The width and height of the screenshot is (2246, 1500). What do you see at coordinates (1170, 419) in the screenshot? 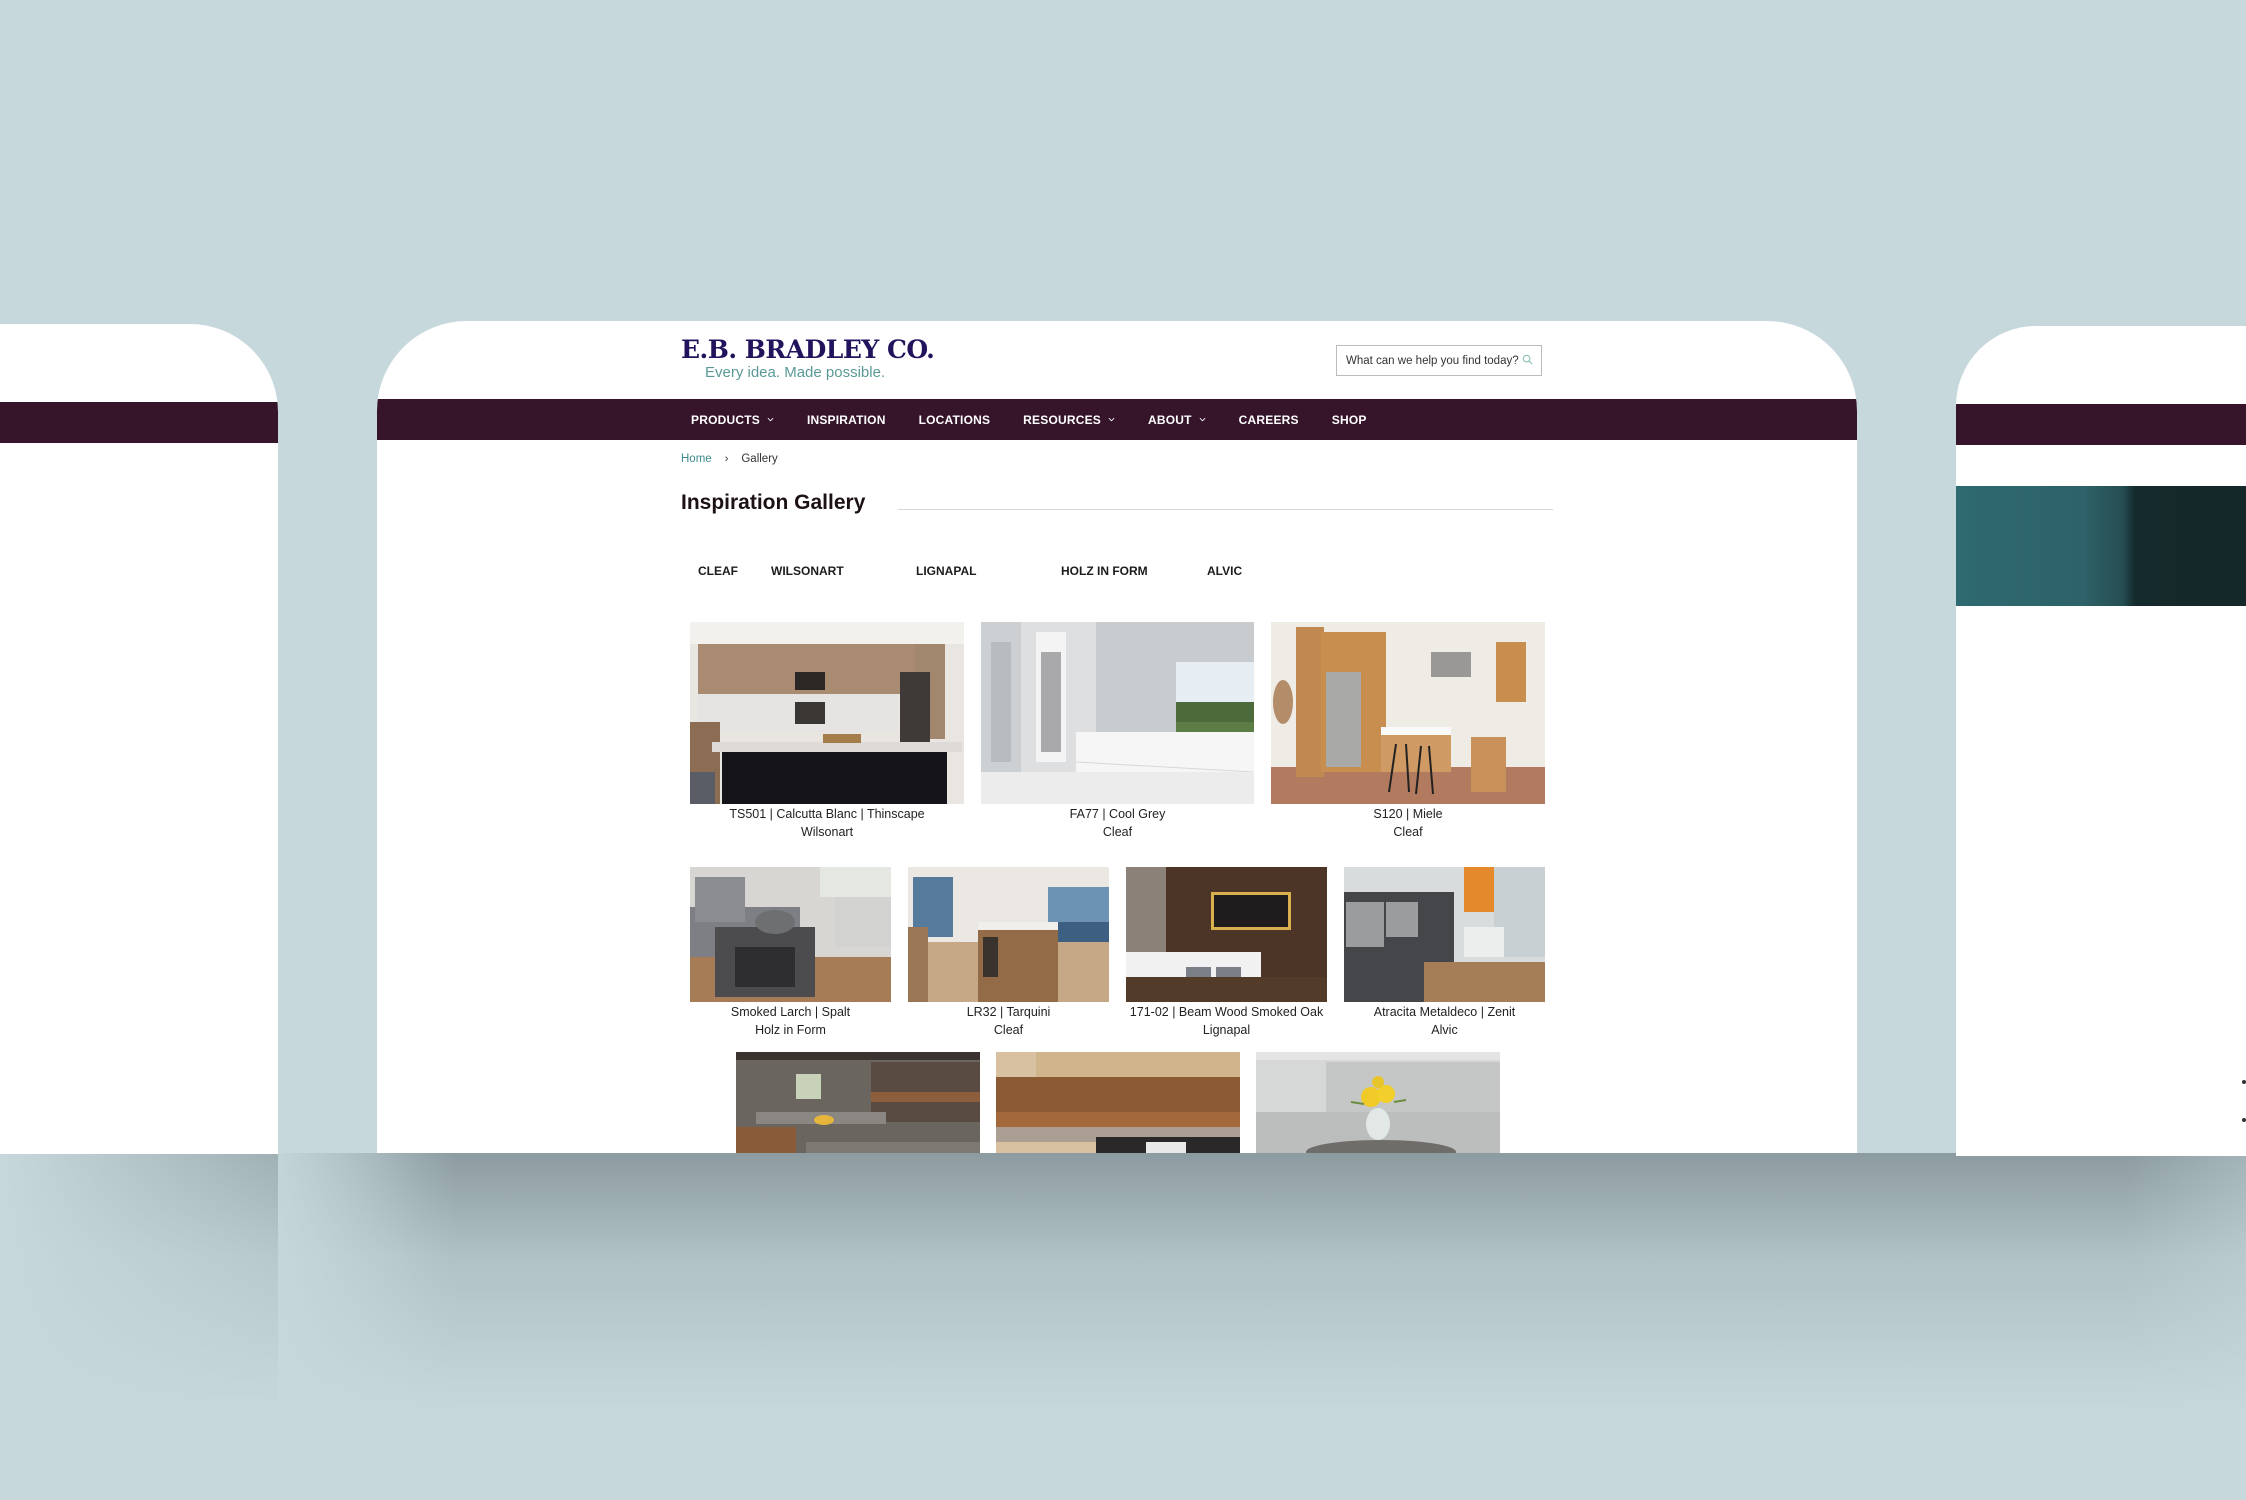
I see `nav-item-label: ABOUT` at bounding box center [1170, 419].